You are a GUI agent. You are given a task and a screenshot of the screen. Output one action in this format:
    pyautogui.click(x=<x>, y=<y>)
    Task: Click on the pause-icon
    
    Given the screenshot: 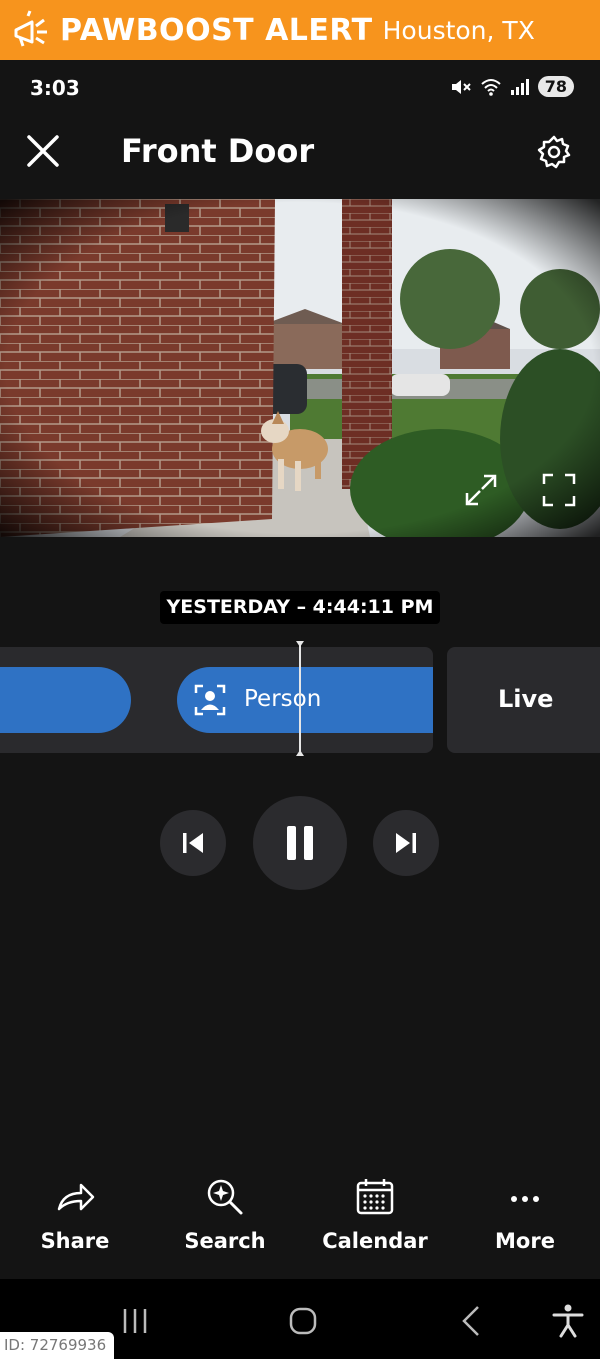 What is the action you would take?
    pyautogui.click(x=300, y=843)
    